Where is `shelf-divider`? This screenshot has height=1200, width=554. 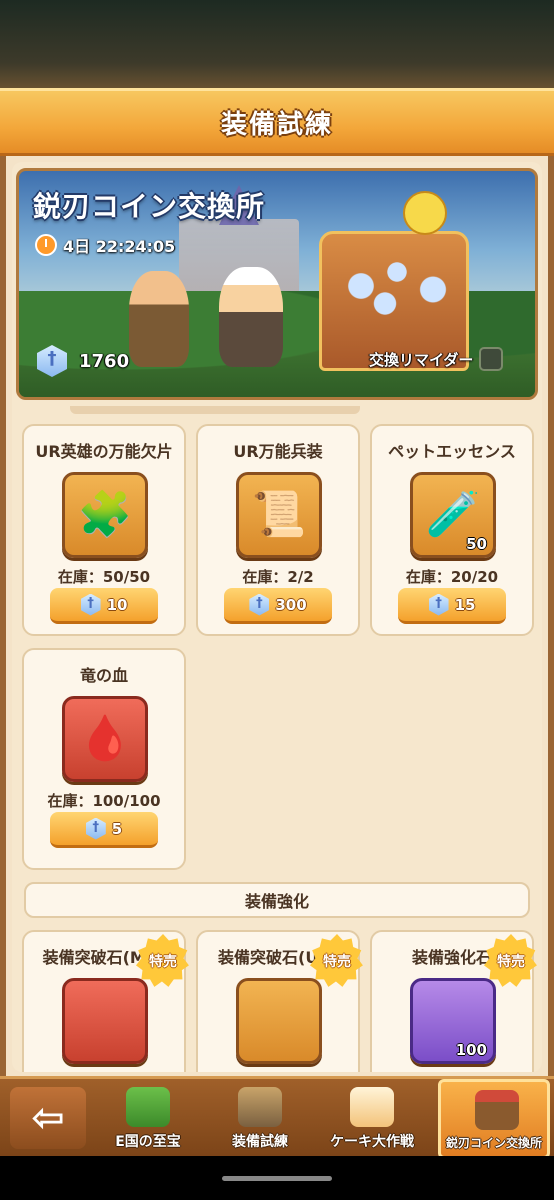 shelf-divider is located at coordinates (215, 410).